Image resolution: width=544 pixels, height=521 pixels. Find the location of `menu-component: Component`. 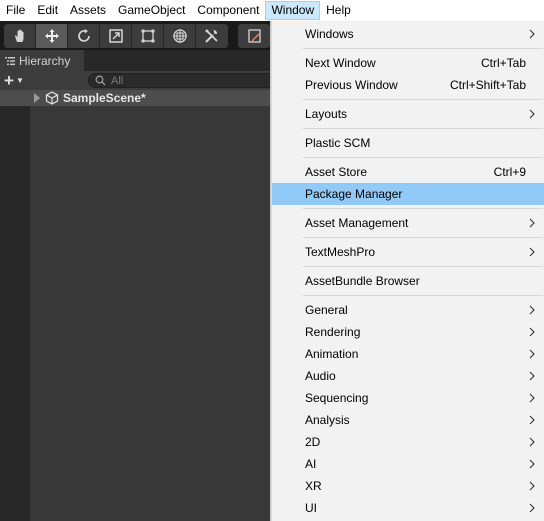

menu-component: Component is located at coordinates (228, 10).